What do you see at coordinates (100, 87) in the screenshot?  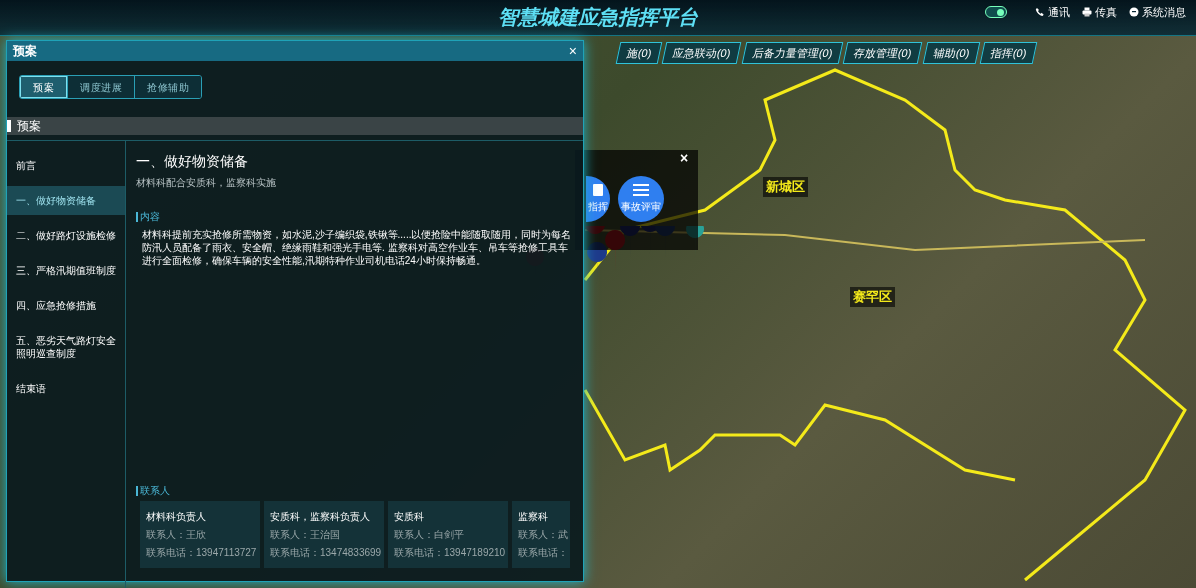 I see `panel-tab: 调度进展` at bounding box center [100, 87].